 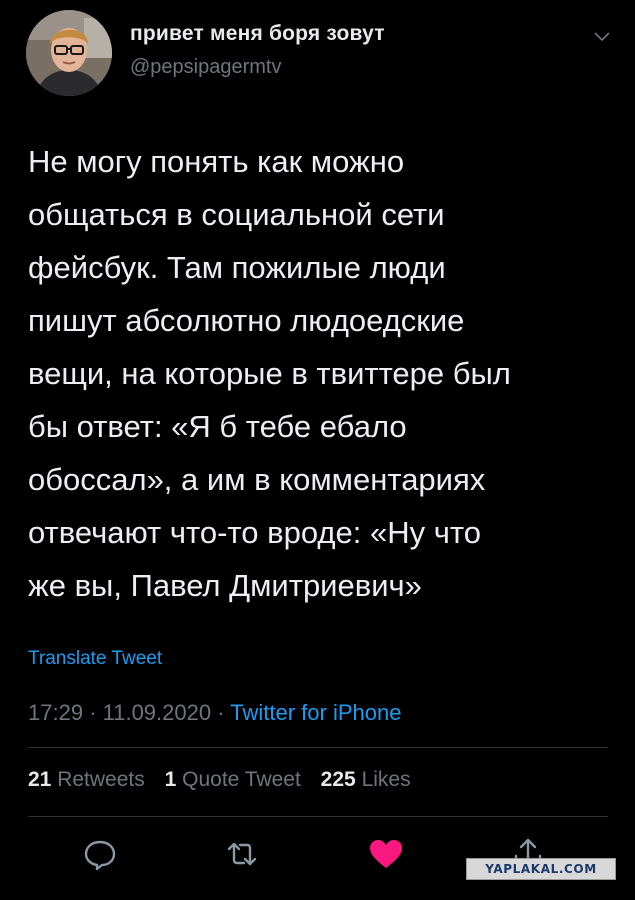 What do you see at coordinates (157, 712) in the screenshot?
I see `tweet-date: 11.09.2020` at bounding box center [157, 712].